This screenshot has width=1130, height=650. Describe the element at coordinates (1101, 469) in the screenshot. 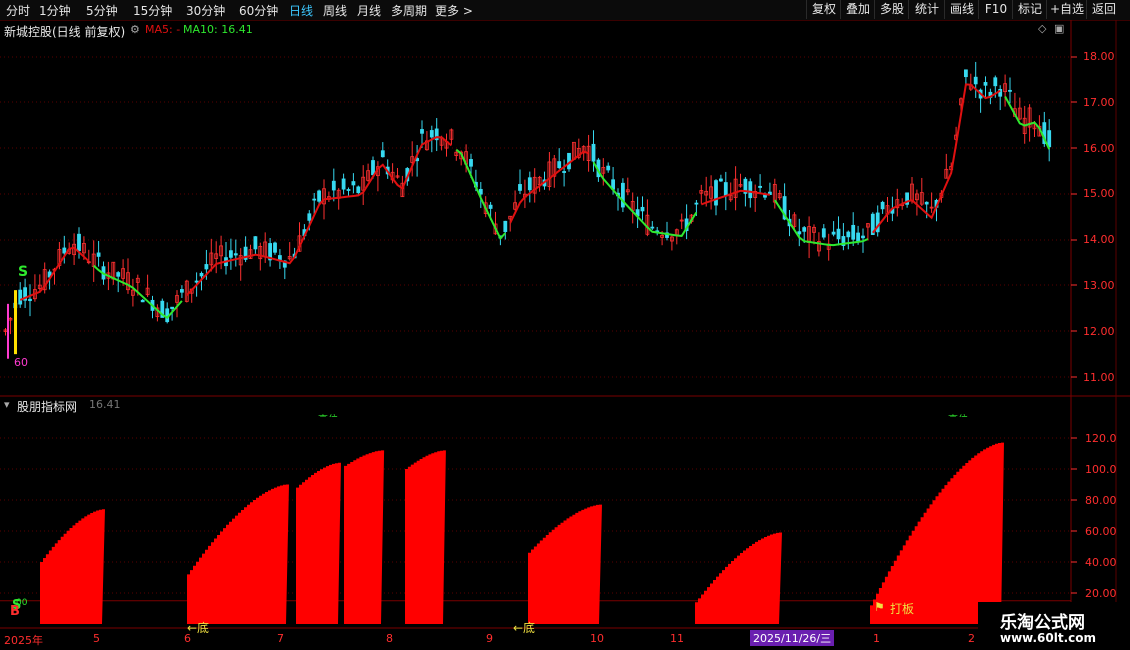

I see `indicator-y-tick: 100.0` at that location.